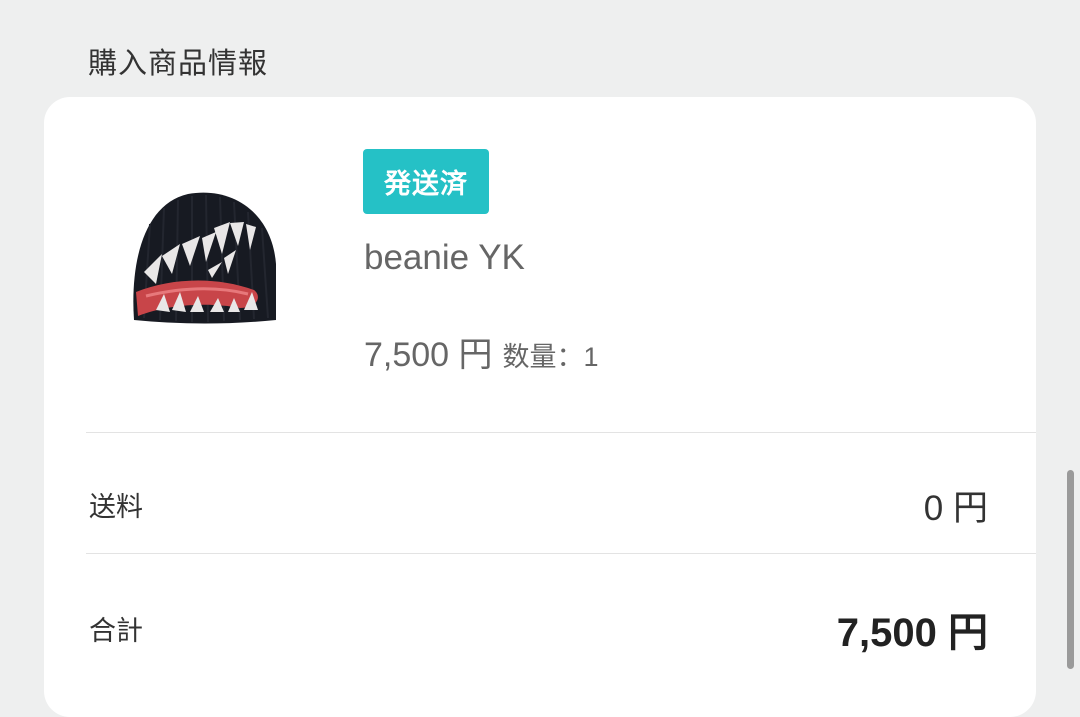 Image resolution: width=1080 pixels, height=717 pixels. Describe the element at coordinates (178, 63) in the screenshot. I see `section-title: 購入商品情報` at that location.